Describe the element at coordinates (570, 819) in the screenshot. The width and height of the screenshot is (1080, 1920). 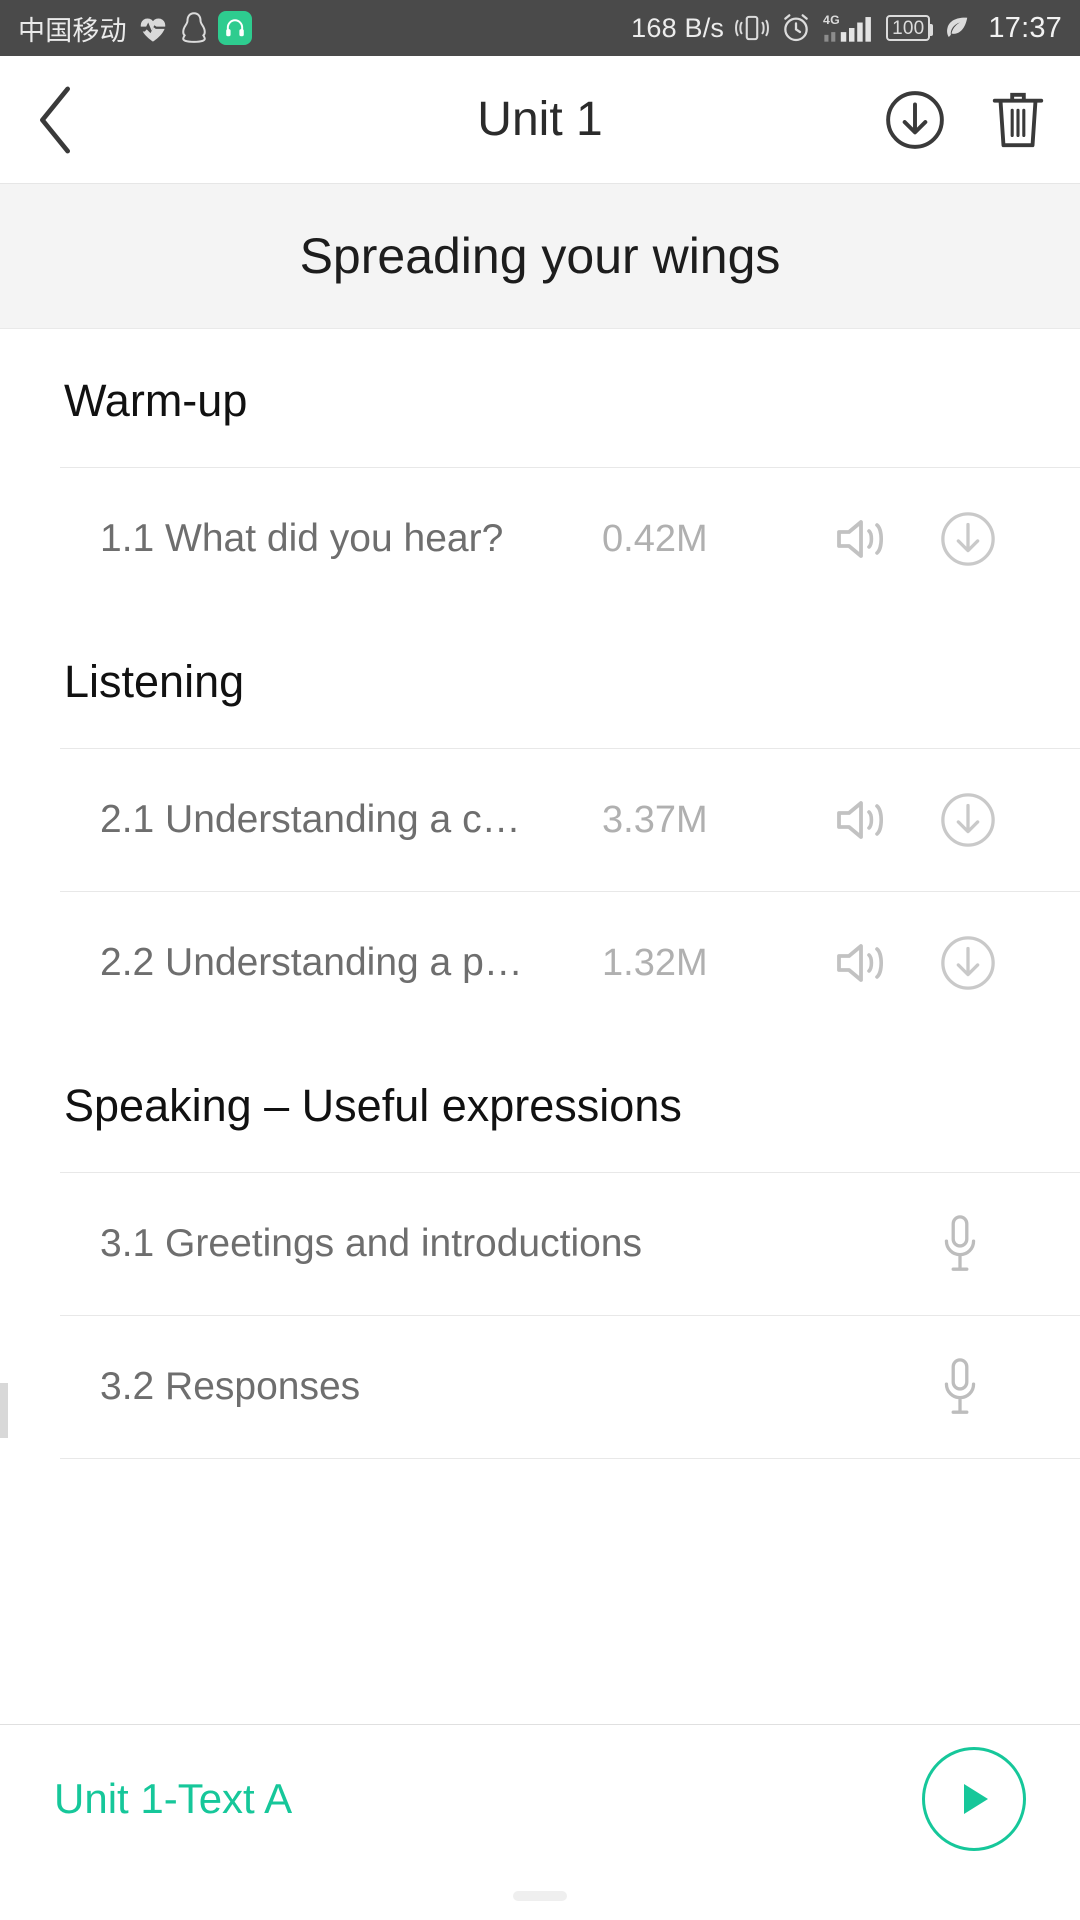
I see `table-row: 2.1 Understanding a c… 3.37M` at that location.